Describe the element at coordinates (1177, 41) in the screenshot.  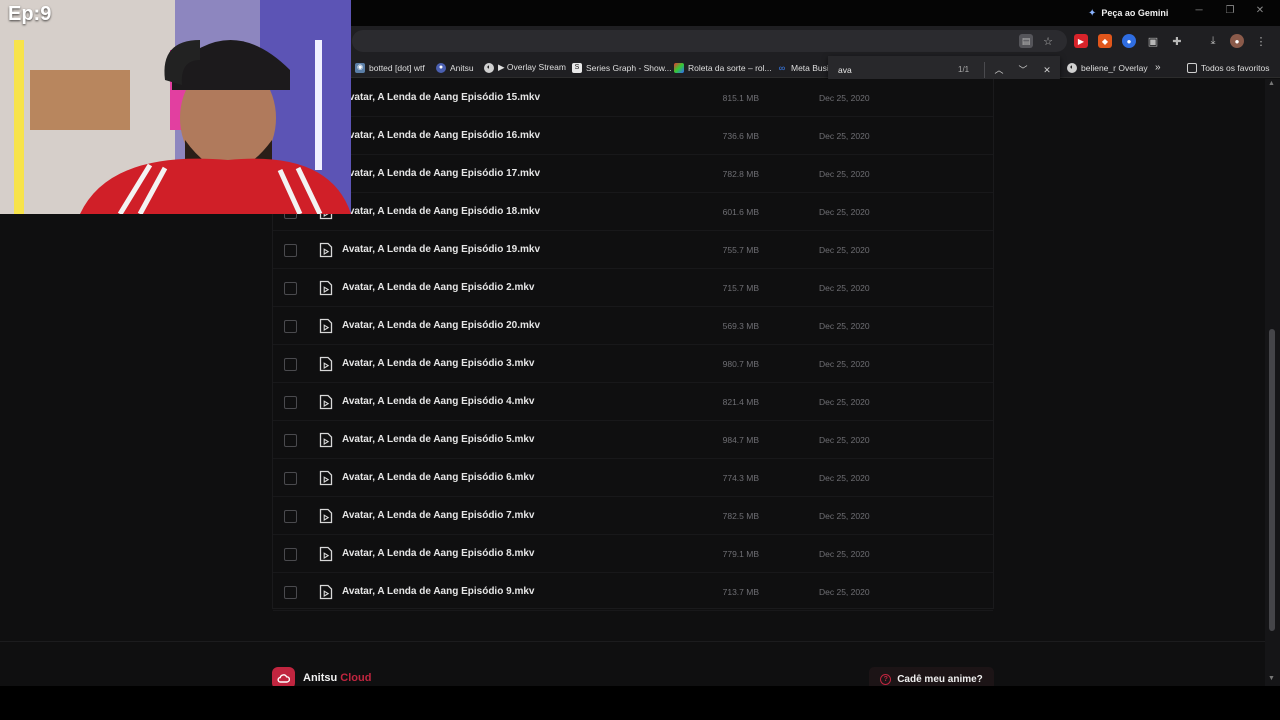
I see `extensions-puzzle-icon: ✚` at that location.